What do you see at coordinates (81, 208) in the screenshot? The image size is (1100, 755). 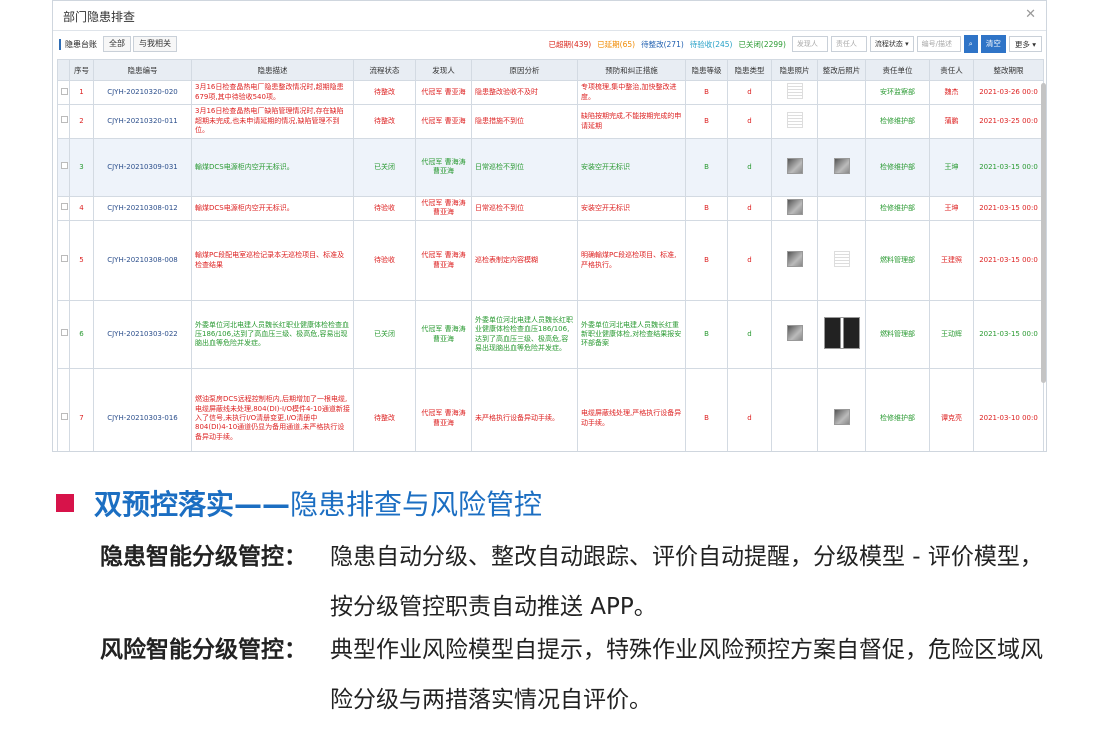 I see `cell-index: 4` at bounding box center [81, 208].